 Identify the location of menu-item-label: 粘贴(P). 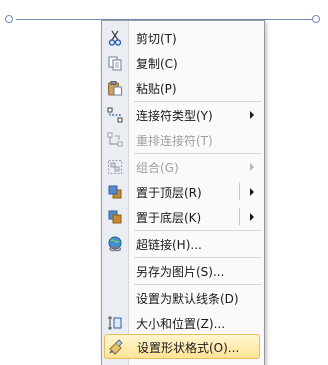
(156, 89).